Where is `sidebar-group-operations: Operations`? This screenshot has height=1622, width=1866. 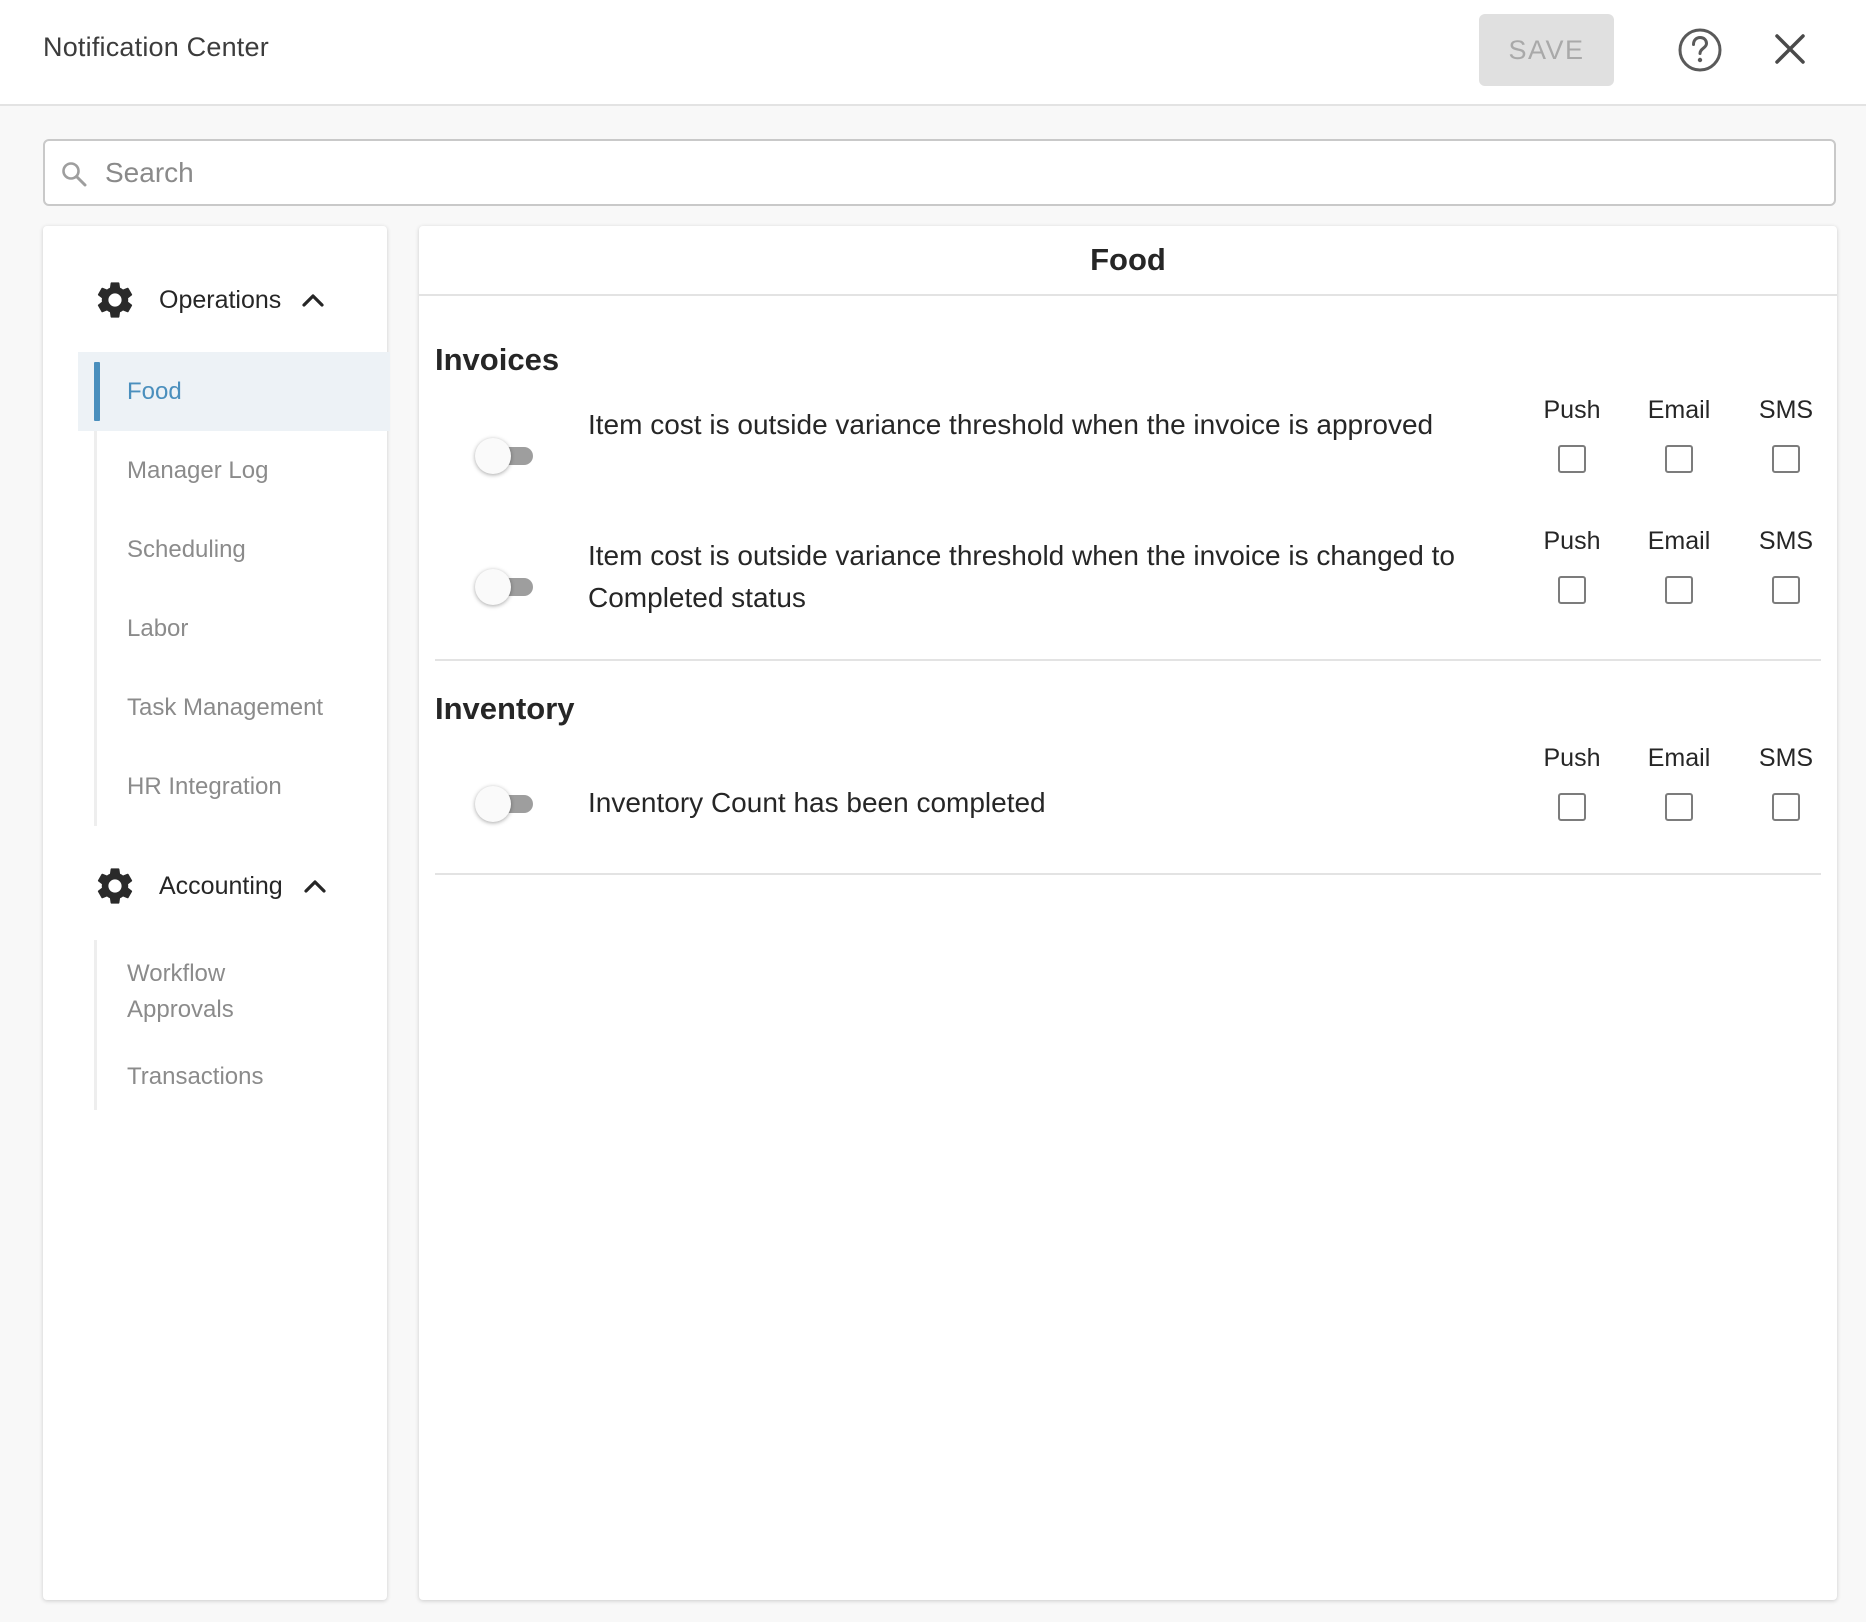
sidebar-group-operations: Operations is located at coordinates (223, 300).